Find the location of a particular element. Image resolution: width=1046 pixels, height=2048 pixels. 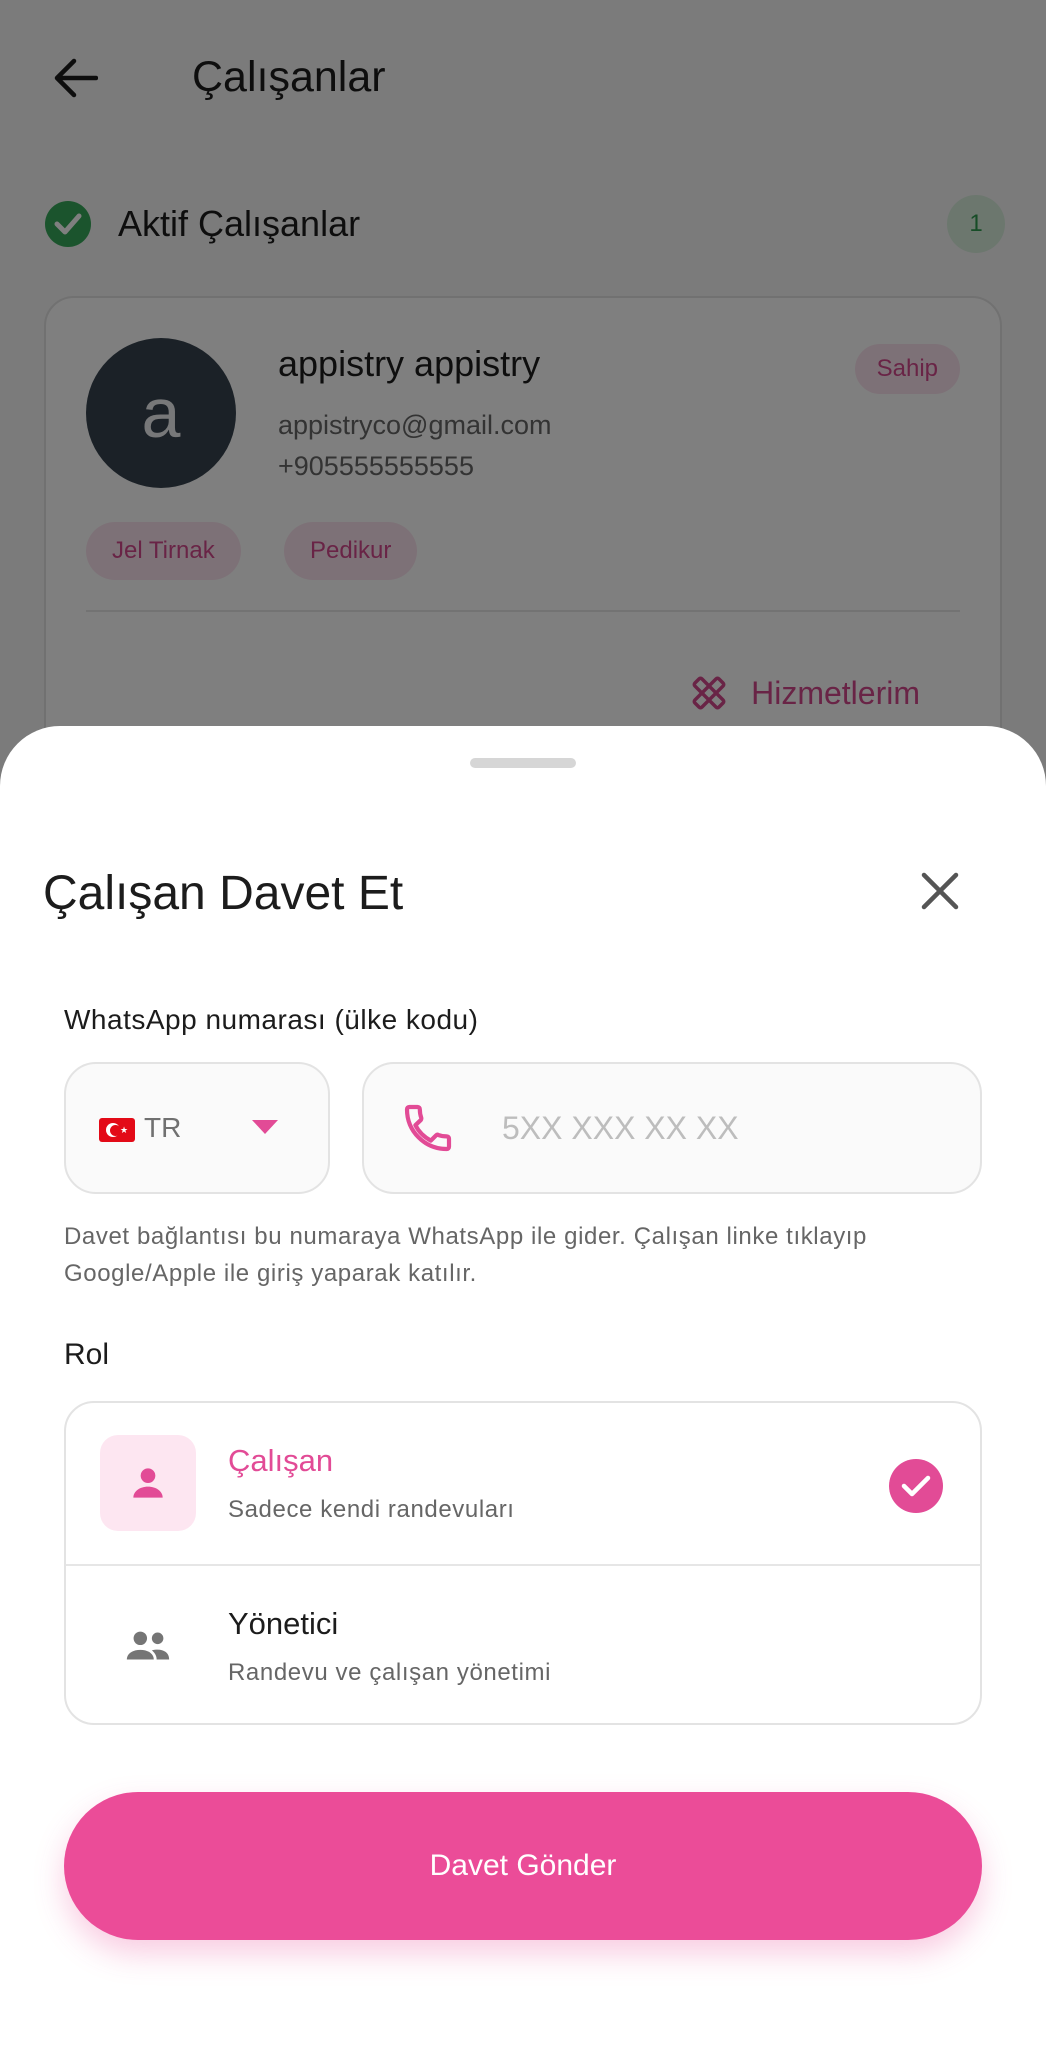

role-option-calisan: Çalışan Sadece kendi randevuları is located at coordinates (523, 1483).